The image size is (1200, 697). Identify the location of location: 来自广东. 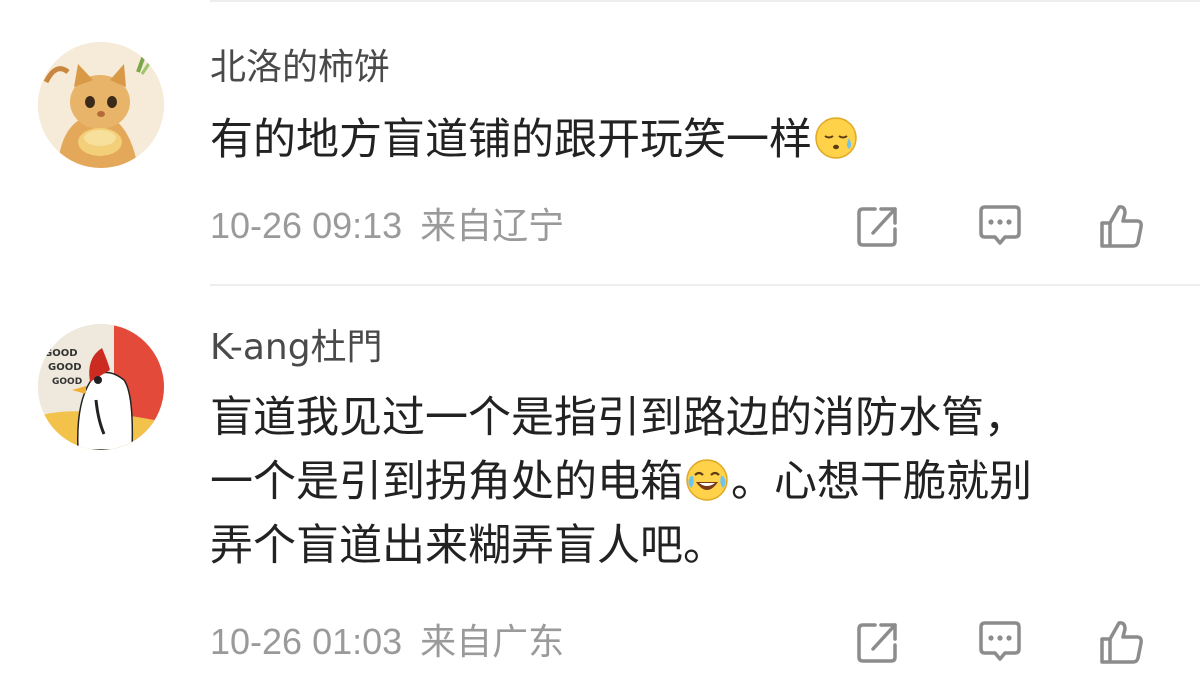
(492, 642).